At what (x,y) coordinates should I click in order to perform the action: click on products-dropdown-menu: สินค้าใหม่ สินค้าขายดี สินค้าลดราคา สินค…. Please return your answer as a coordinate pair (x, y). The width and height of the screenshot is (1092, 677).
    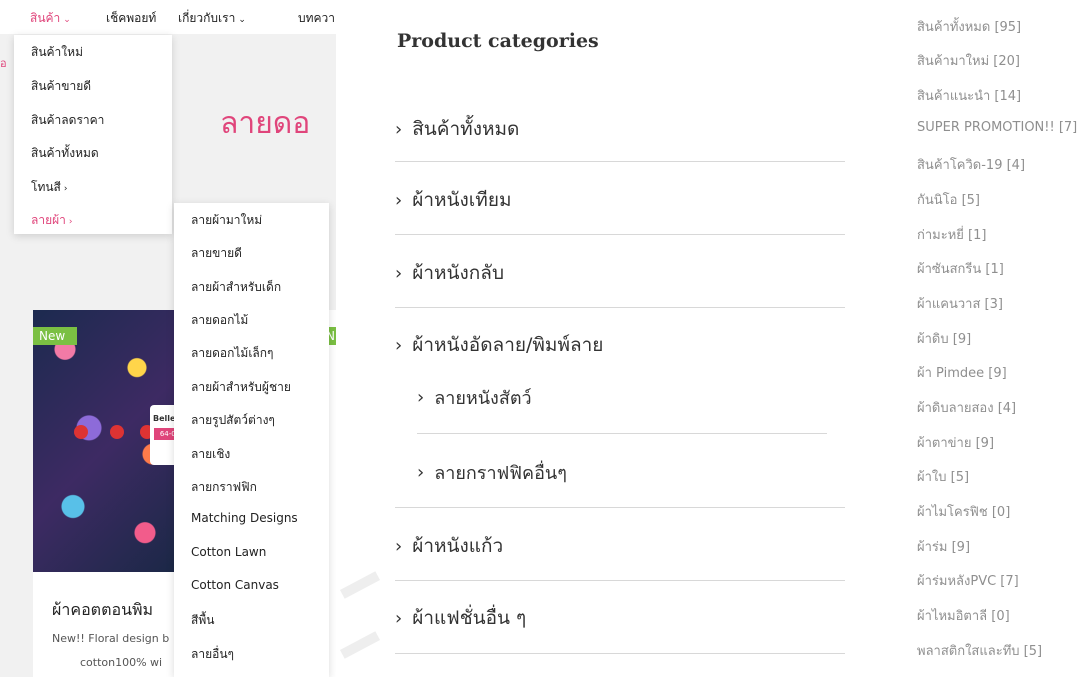
    Looking at the image, I should click on (93, 134).